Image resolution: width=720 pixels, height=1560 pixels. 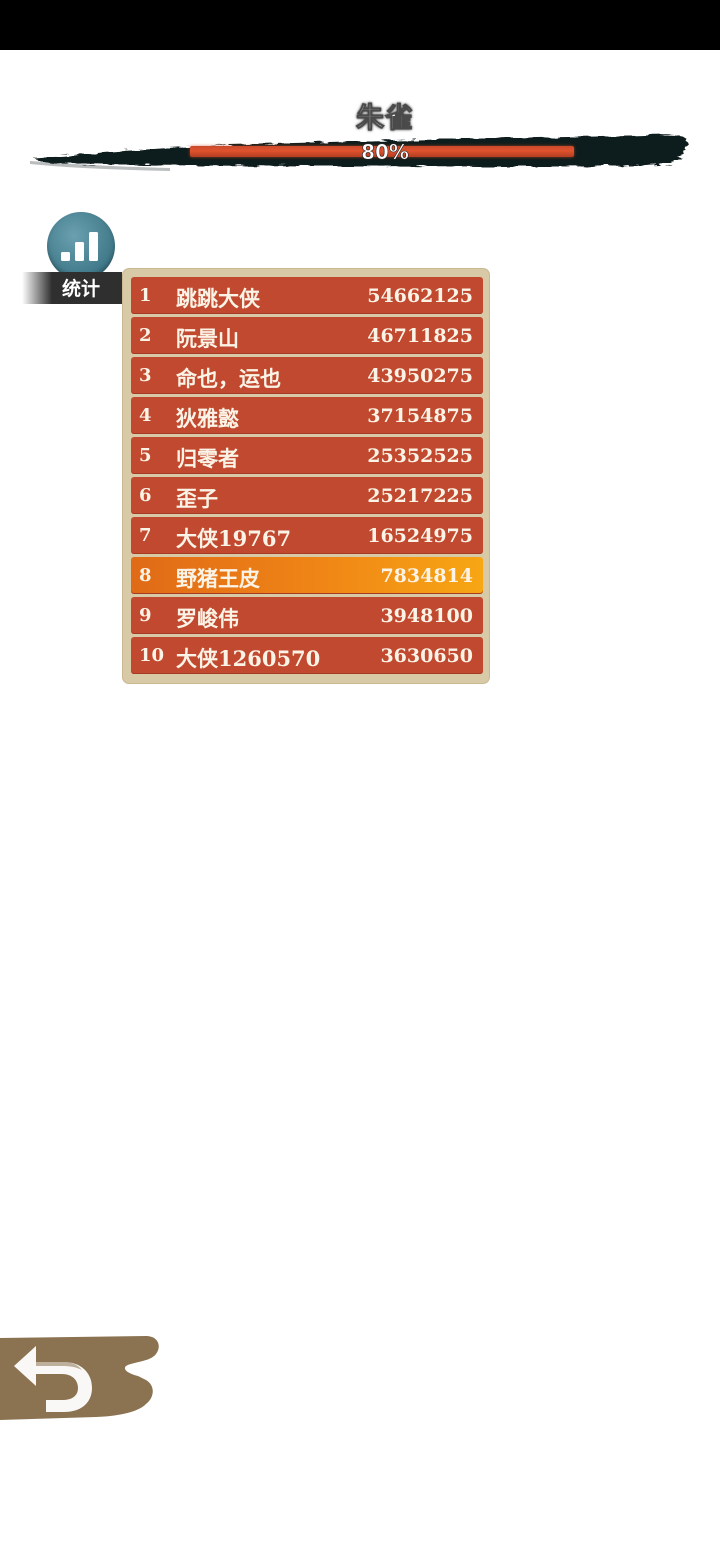 I want to click on rank-number: 8, so click(x=145, y=575).